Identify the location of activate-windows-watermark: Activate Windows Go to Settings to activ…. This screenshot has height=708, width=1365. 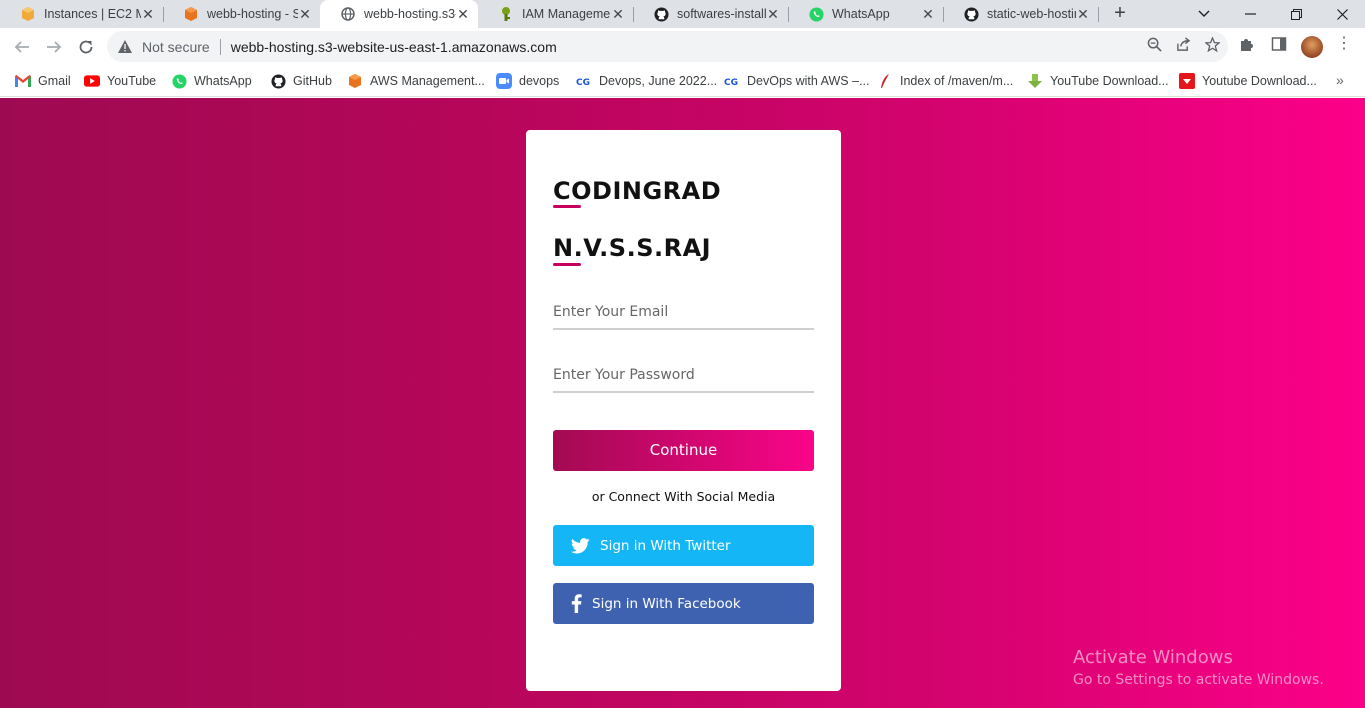
(1198, 667).